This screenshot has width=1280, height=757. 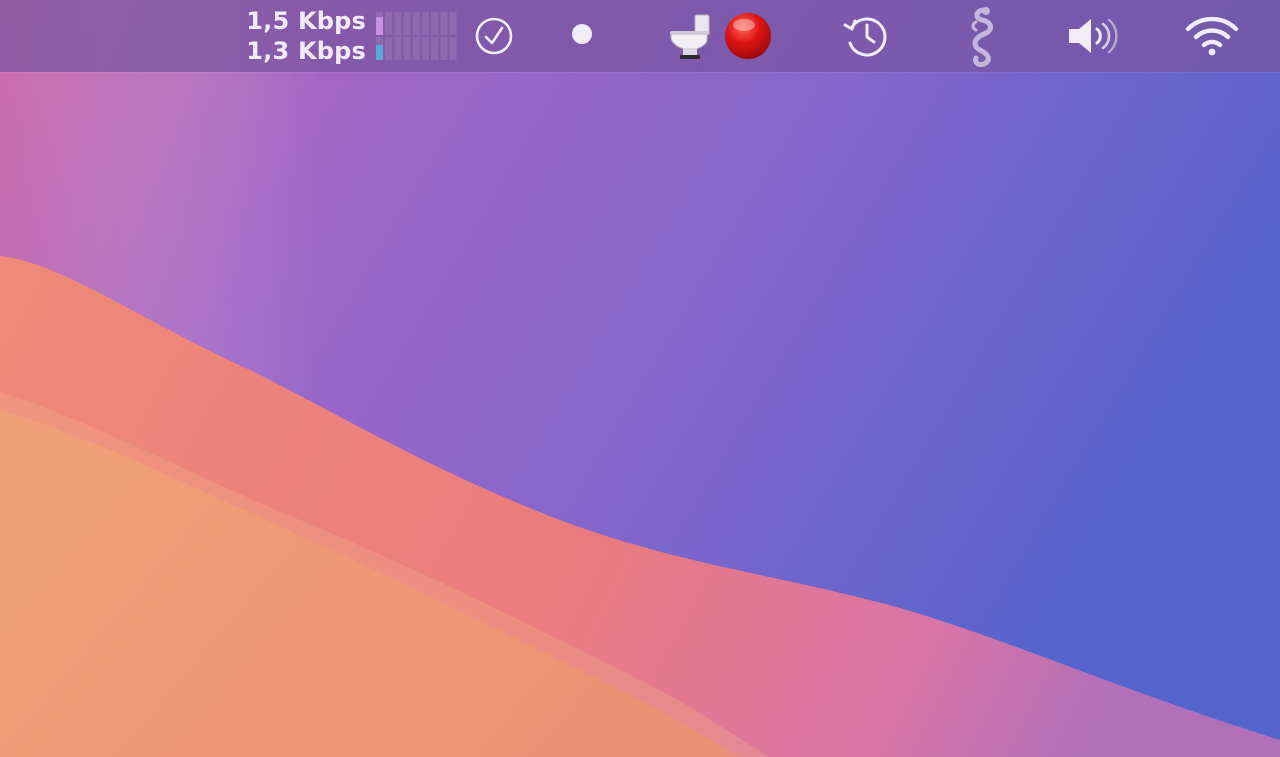 I want to click on upload-activity-bar, so click(x=379, y=26).